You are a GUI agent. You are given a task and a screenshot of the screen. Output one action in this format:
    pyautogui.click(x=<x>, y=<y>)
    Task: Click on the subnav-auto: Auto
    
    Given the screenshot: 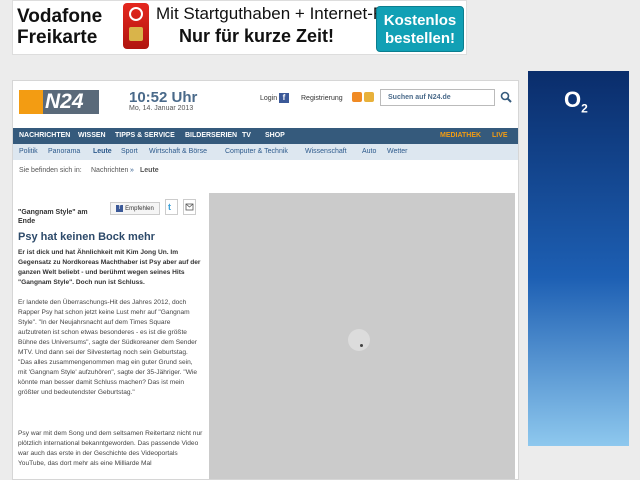 What is the action you would take?
    pyautogui.click(x=369, y=152)
    